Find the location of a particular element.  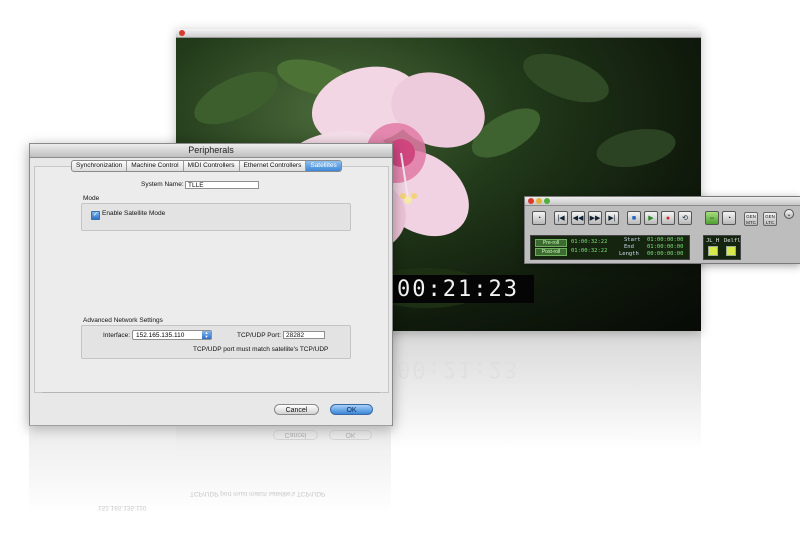

preroll-value: 01:00:32:22 is located at coordinates (589, 242).